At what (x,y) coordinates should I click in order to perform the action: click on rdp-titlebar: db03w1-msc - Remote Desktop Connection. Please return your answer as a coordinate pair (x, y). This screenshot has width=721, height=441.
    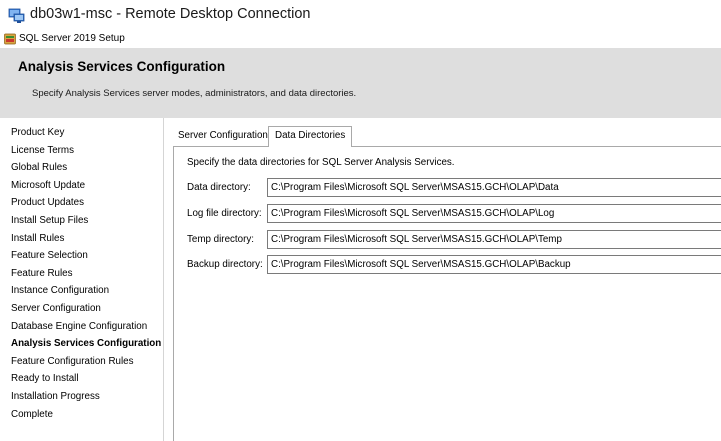
    Looking at the image, I should click on (360, 15).